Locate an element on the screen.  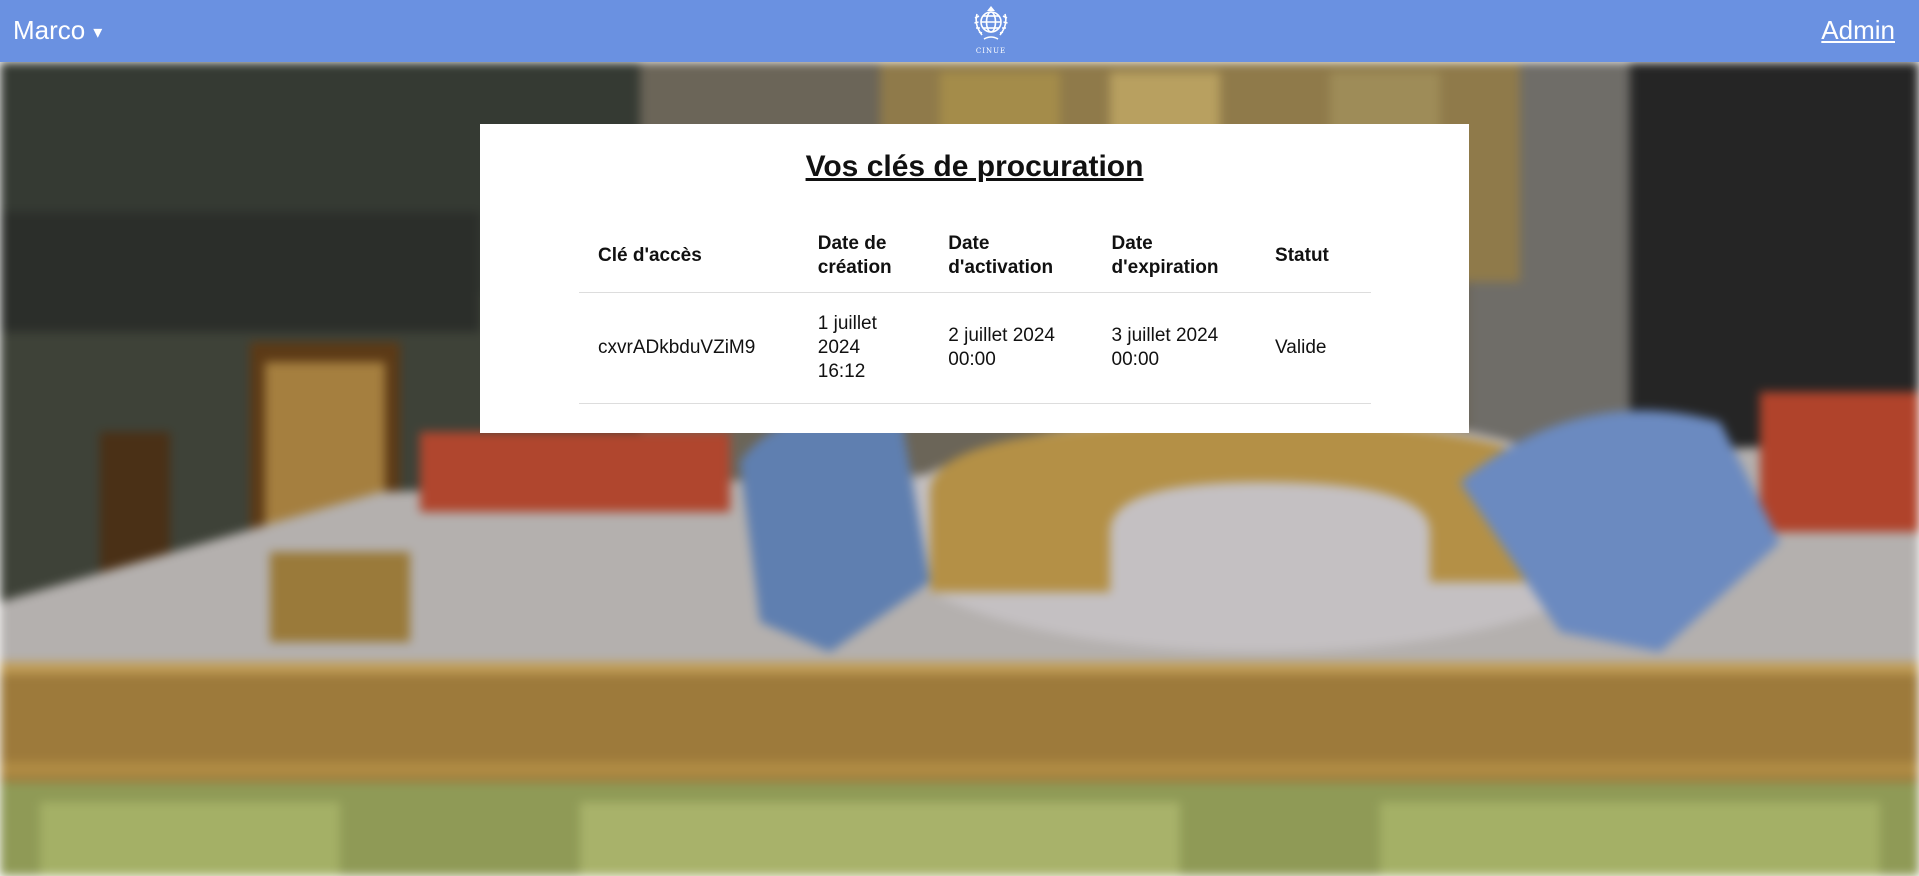
column-header-status: Statut is located at coordinates (1313, 256).